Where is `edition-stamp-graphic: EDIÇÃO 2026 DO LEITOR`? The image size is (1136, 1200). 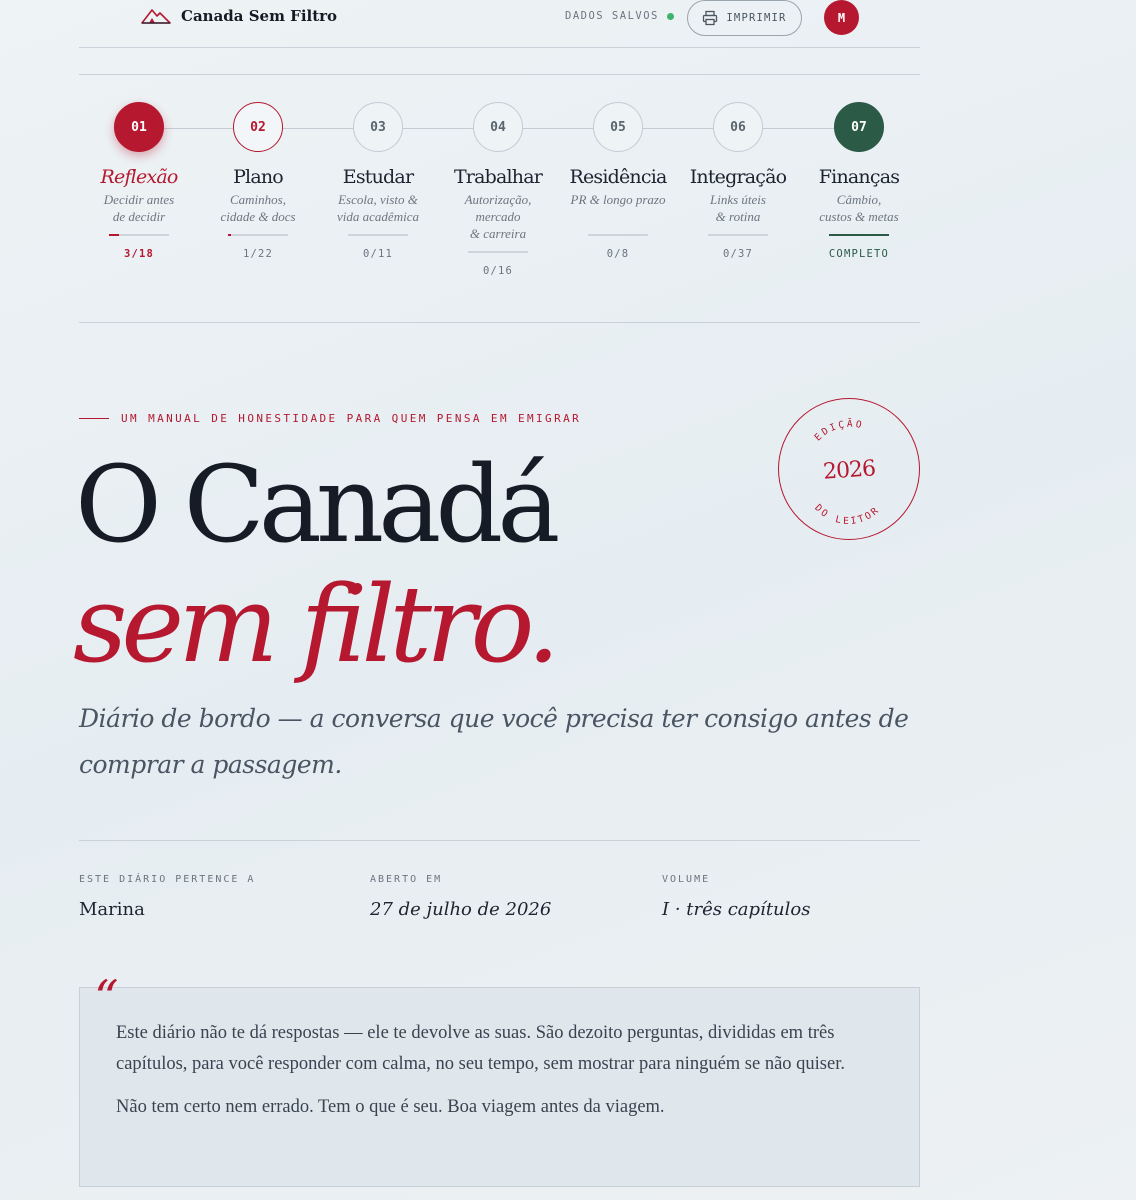 edition-stamp-graphic: EDIÇÃO 2026 DO LEITOR is located at coordinates (847, 473).